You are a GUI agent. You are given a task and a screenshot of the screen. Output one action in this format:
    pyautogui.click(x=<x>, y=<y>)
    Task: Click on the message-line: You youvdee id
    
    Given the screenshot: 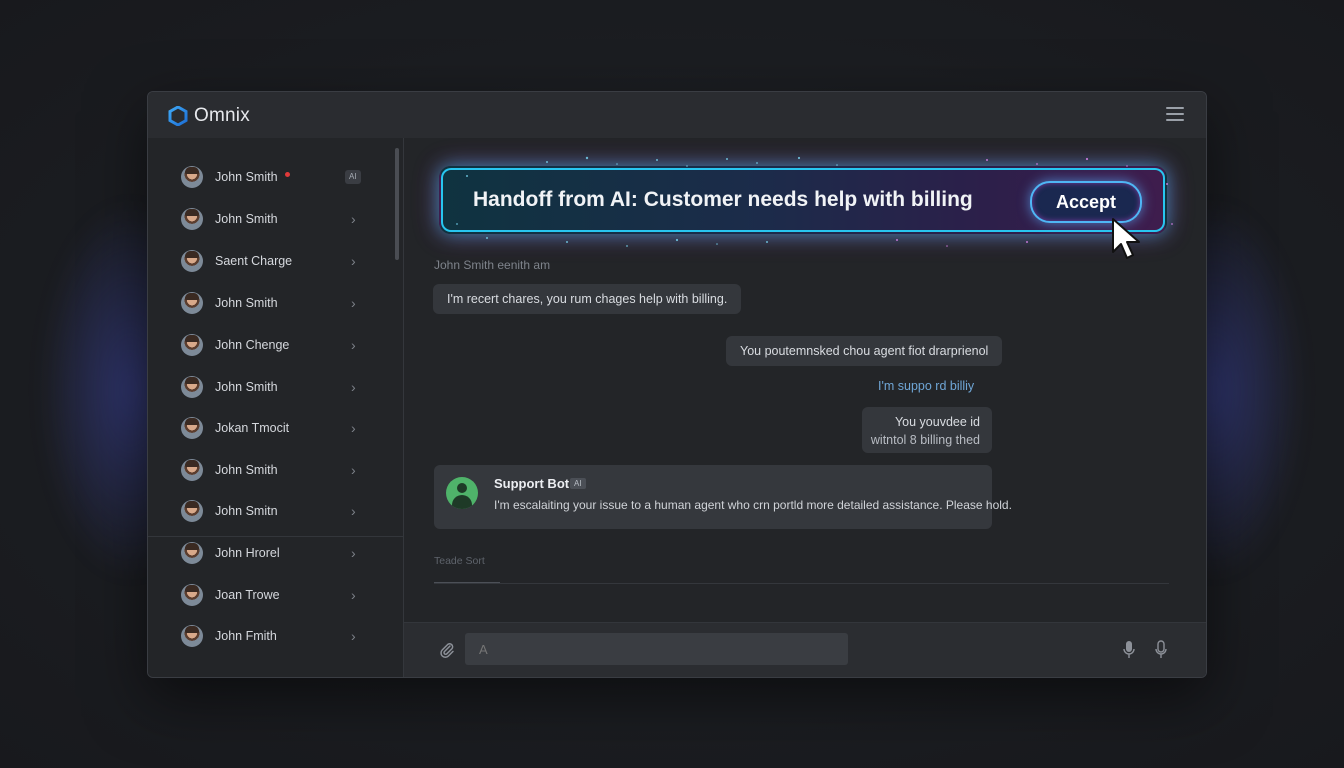 What is the action you would take?
    pyautogui.click(x=937, y=422)
    